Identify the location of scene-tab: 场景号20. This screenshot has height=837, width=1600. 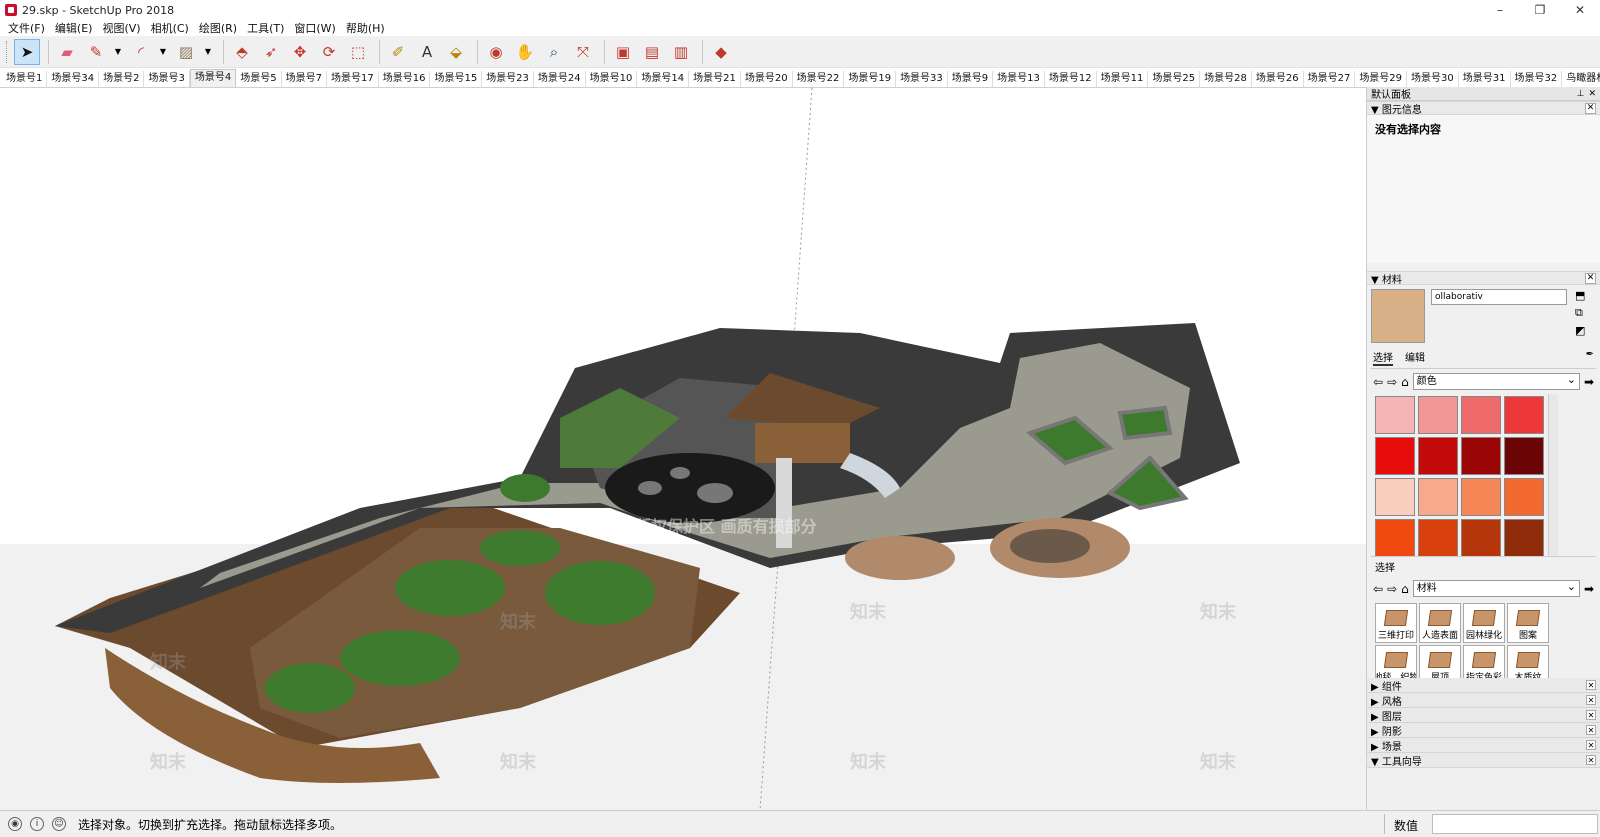
(767, 79).